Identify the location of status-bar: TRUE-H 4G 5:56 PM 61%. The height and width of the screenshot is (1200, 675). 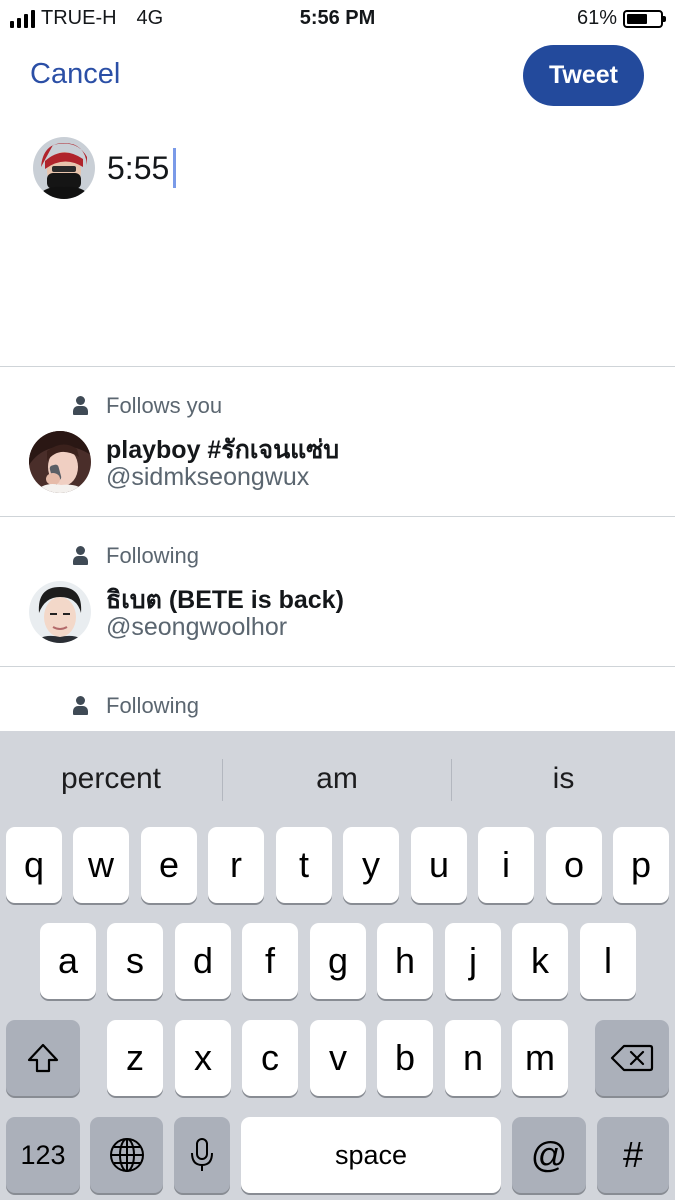
(337, 19).